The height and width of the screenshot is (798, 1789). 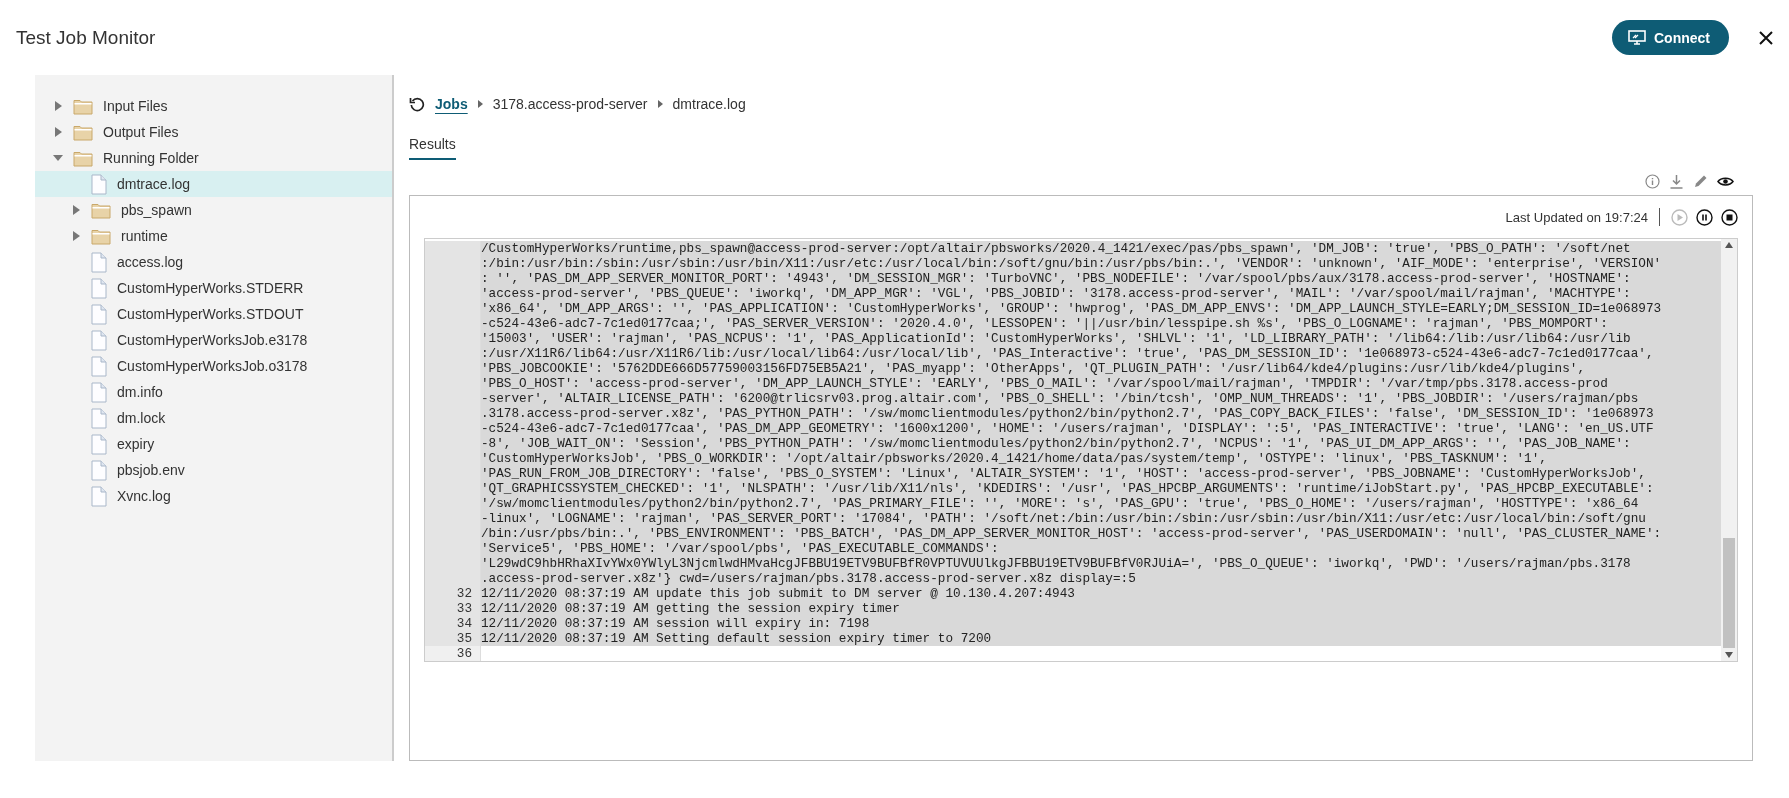 I want to click on connect-button: Connect, so click(x=1670, y=37).